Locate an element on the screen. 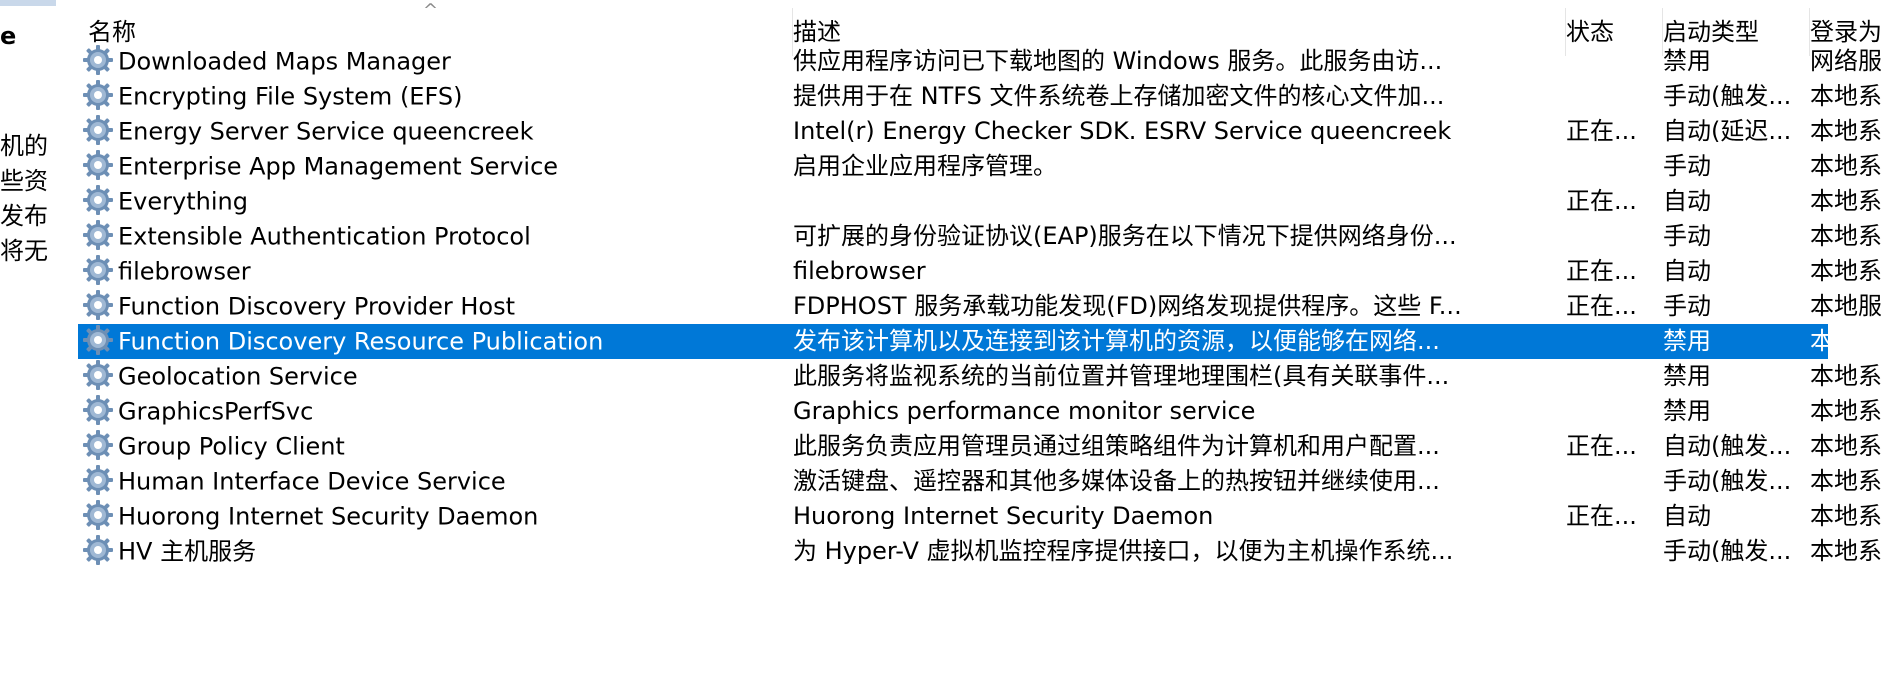 The height and width of the screenshot is (673, 1881). service-name-cell: Function Discovery Resource Publication is located at coordinates (428, 341).